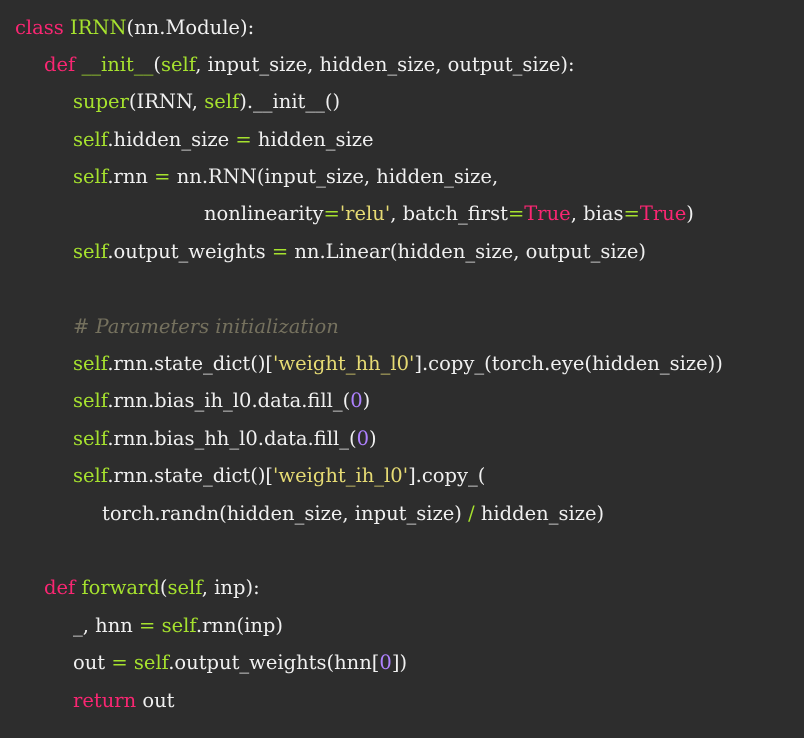 The width and height of the screenshot is (804, 738). What do you see at coordinates (467, 251) in the screenshot?
I see `code-token: nn.Linear(hidden_size, output_size)` at bounding box center [467, 251].